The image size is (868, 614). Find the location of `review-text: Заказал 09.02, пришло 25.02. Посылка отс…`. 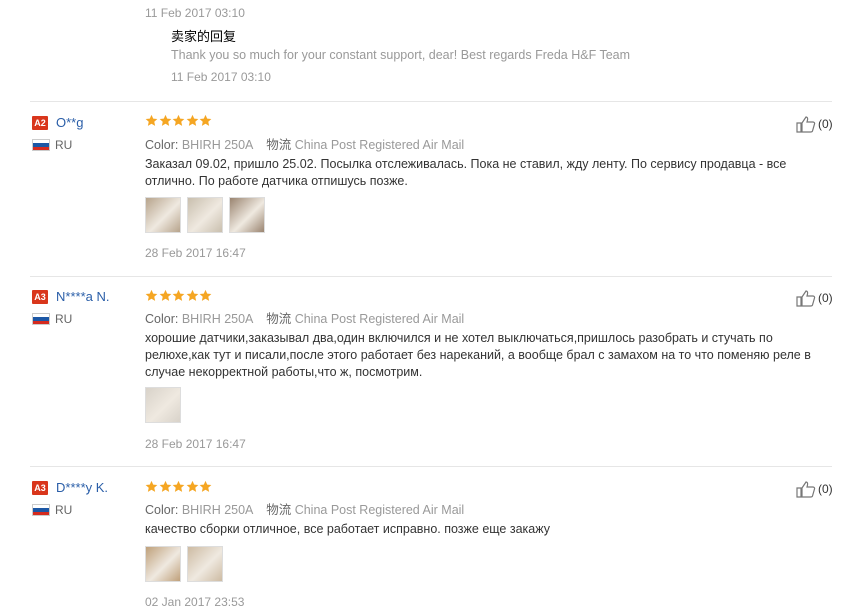

review-text: Заказал 09.02, пришло 25.02. Посылка отс… is located at coordinates (466, 172).